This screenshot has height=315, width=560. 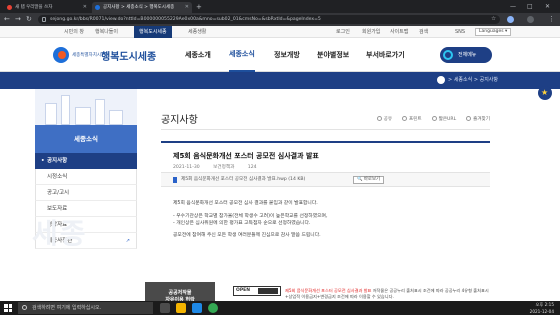 I want to click on search-icon, so click(x=24, y=307).